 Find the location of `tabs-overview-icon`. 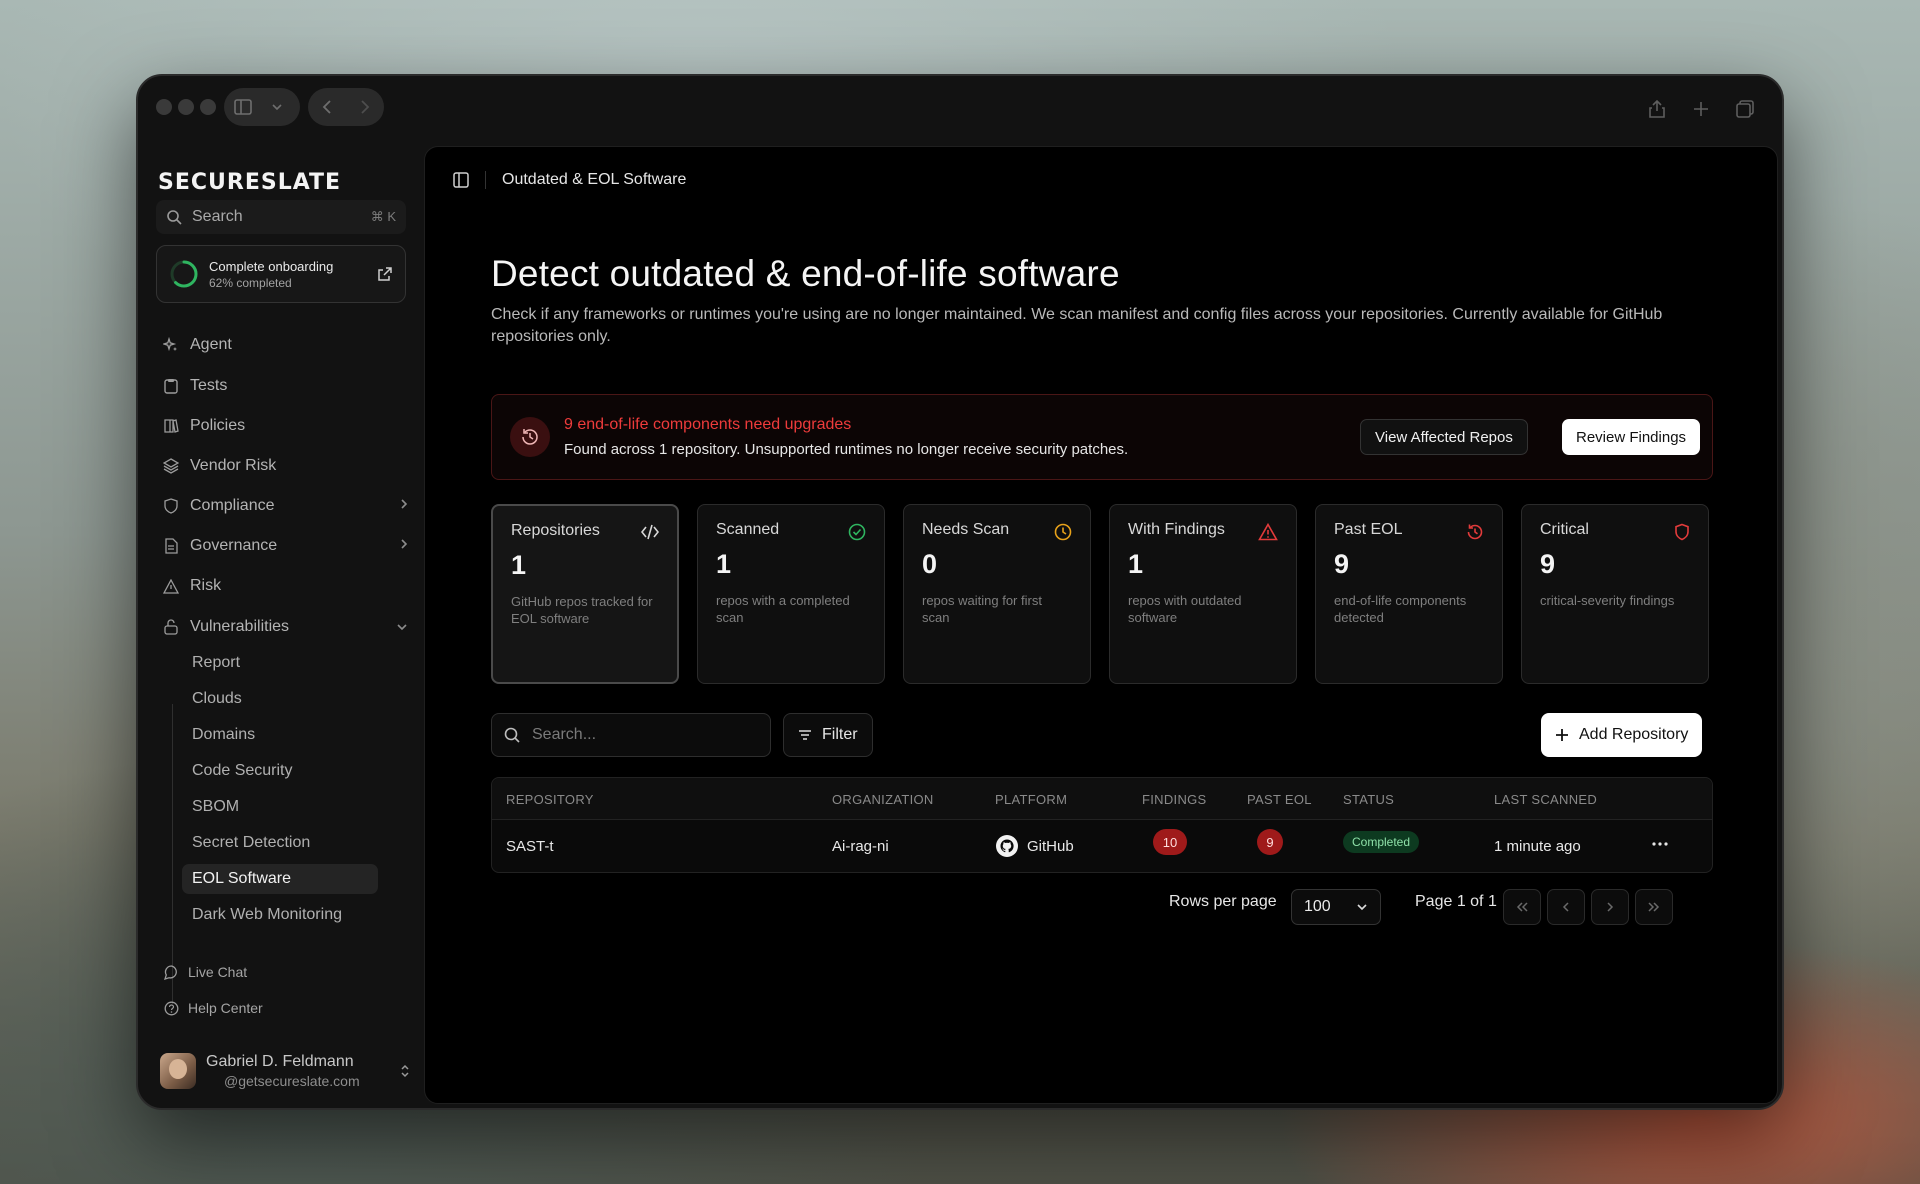

tabs-overview-icon is located at coordinates (1745, 109).